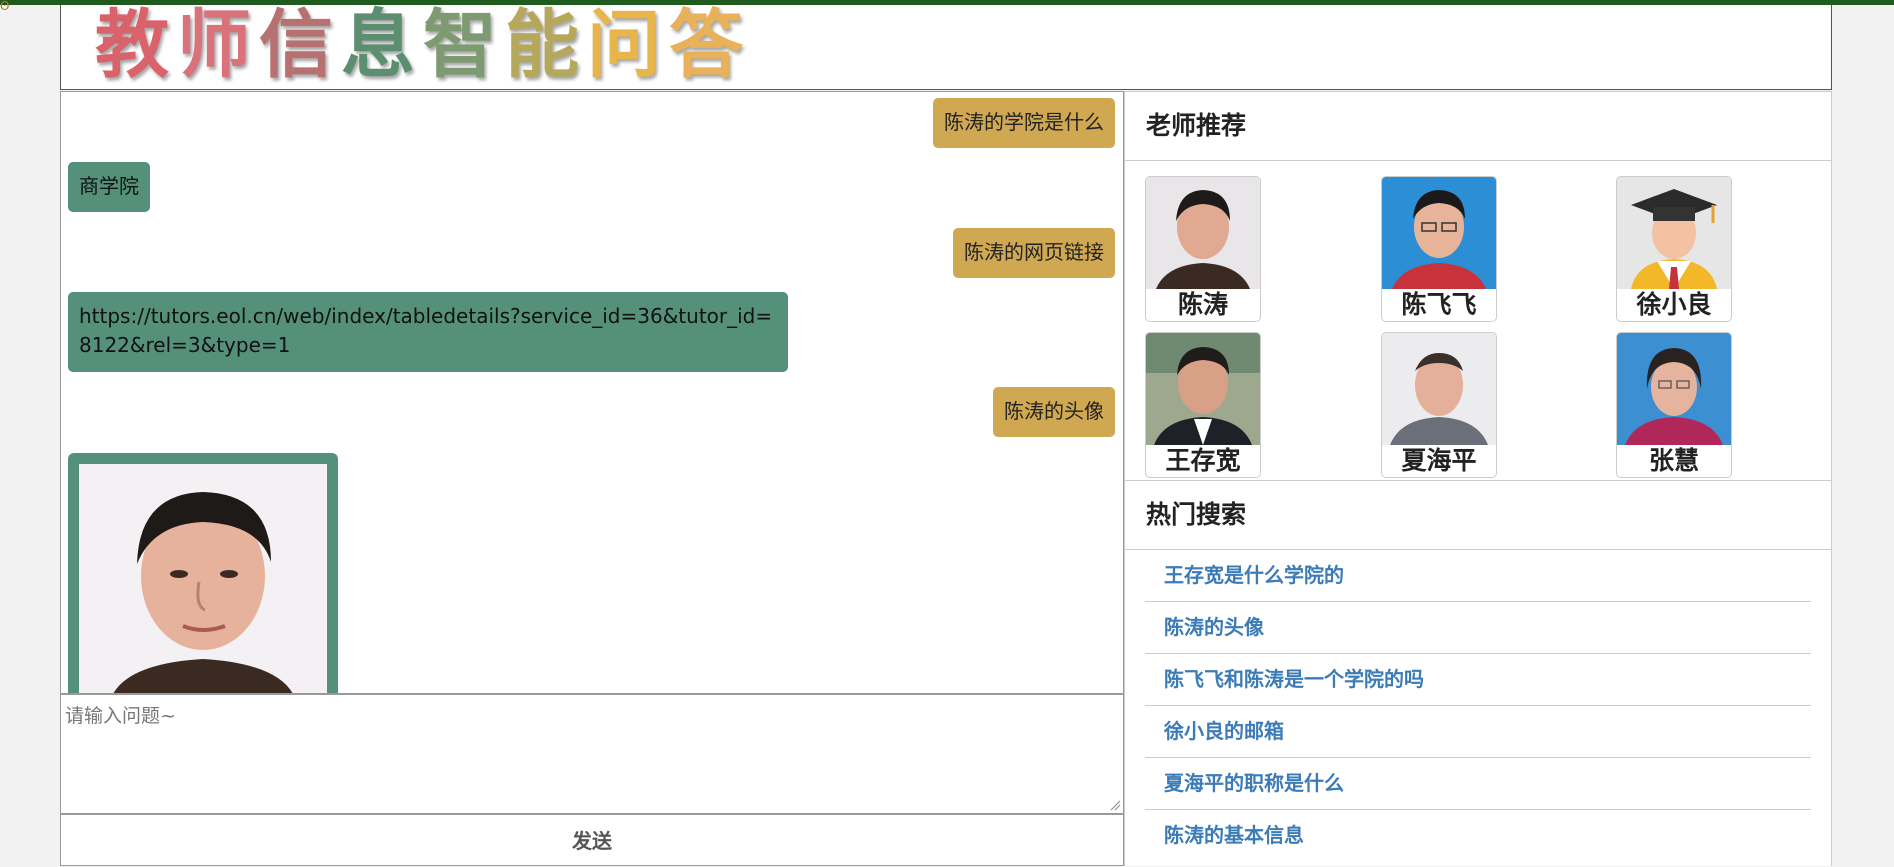  I want to click on logo-char: 信, so click(296, 45).